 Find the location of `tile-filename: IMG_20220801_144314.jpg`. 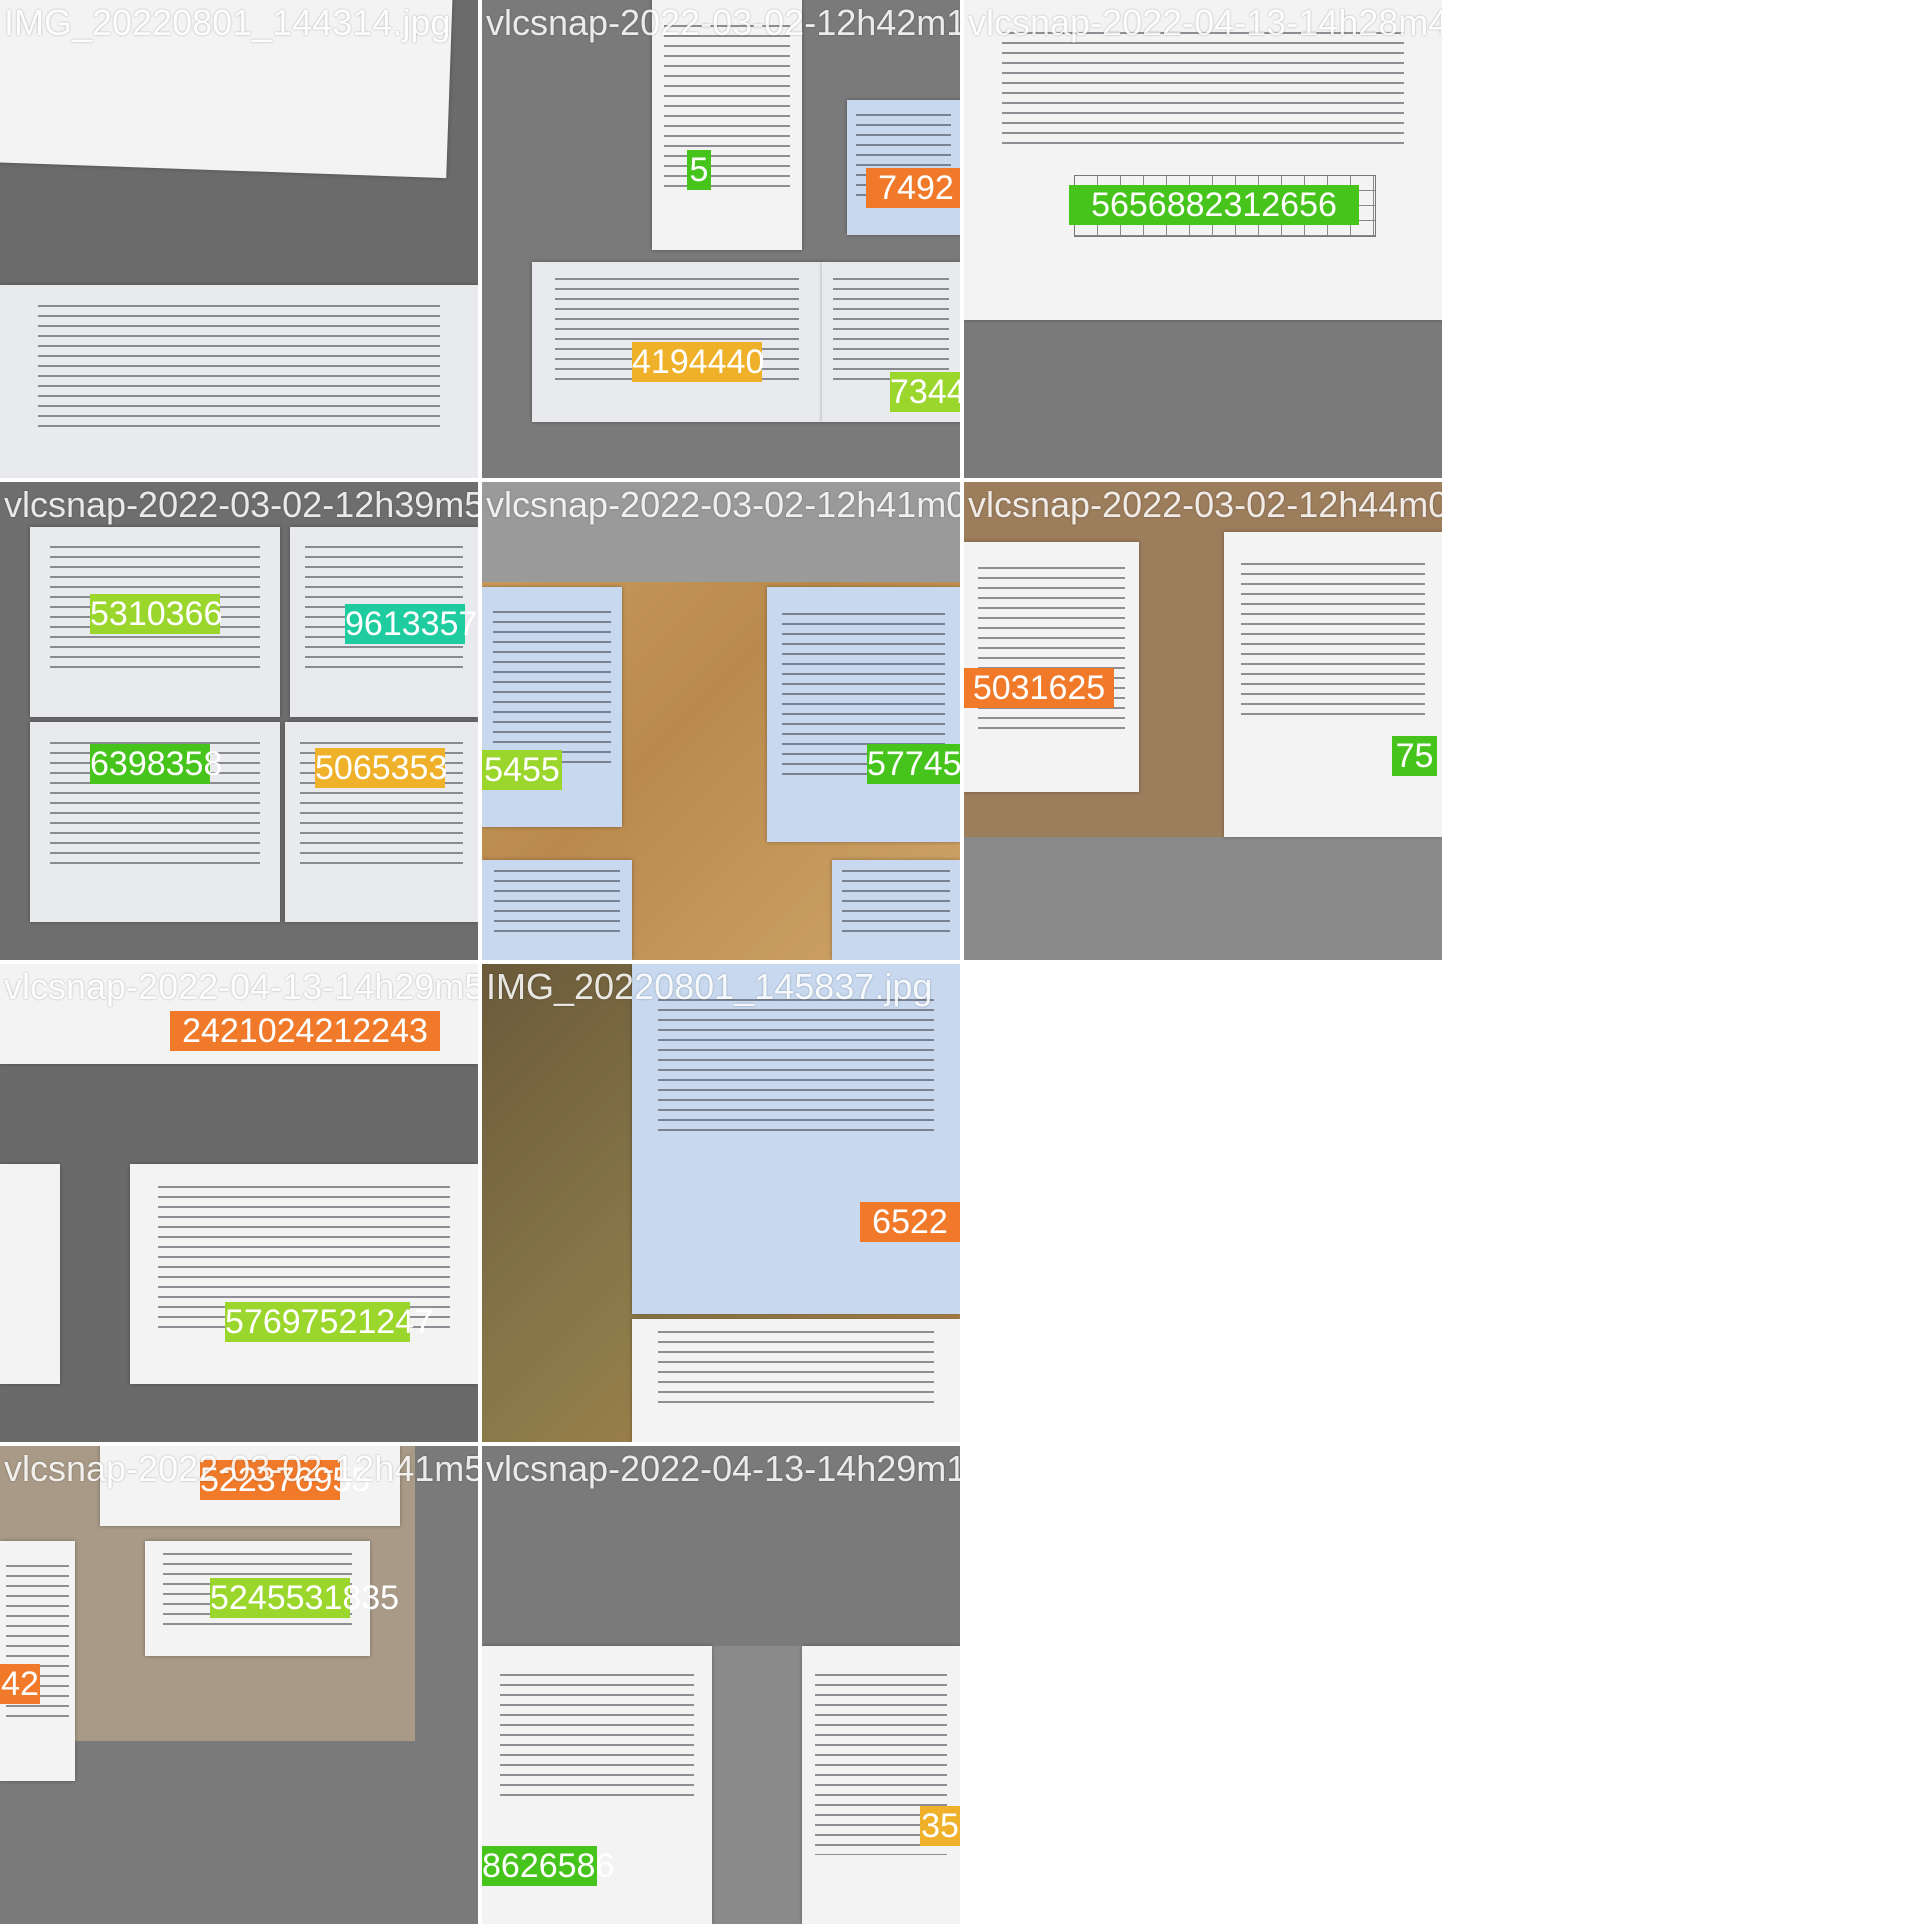

tile-filename: IMG_20220801_144314.jpg is located at coordinates (227, 22).